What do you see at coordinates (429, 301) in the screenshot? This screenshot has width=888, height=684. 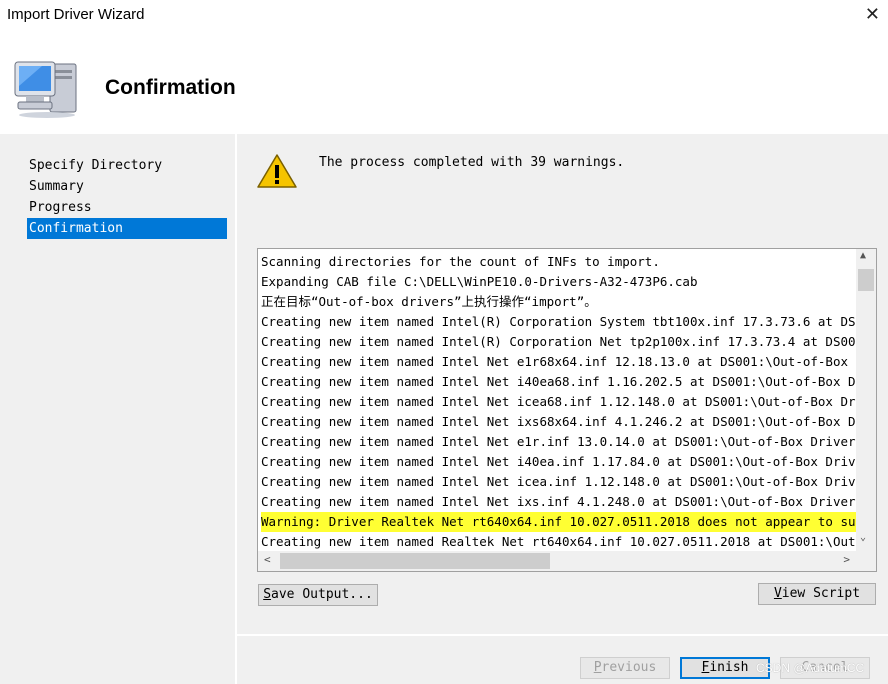 I see `log-line: 正在目标“Out-of-box drivers”上执行操作“import”。` at bounding box center [429, 301].